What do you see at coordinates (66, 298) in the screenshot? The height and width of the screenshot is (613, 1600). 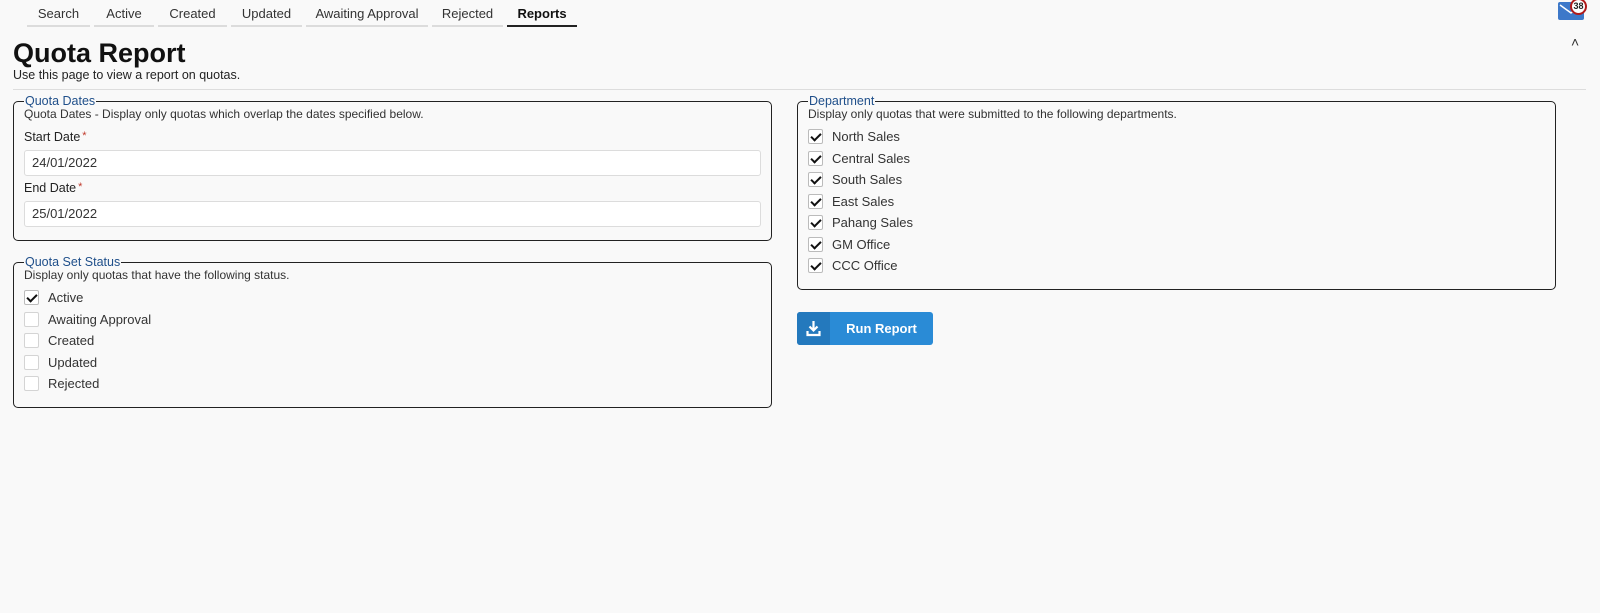 I see `checkbox-label: Active` at bounding box center [66, 298].